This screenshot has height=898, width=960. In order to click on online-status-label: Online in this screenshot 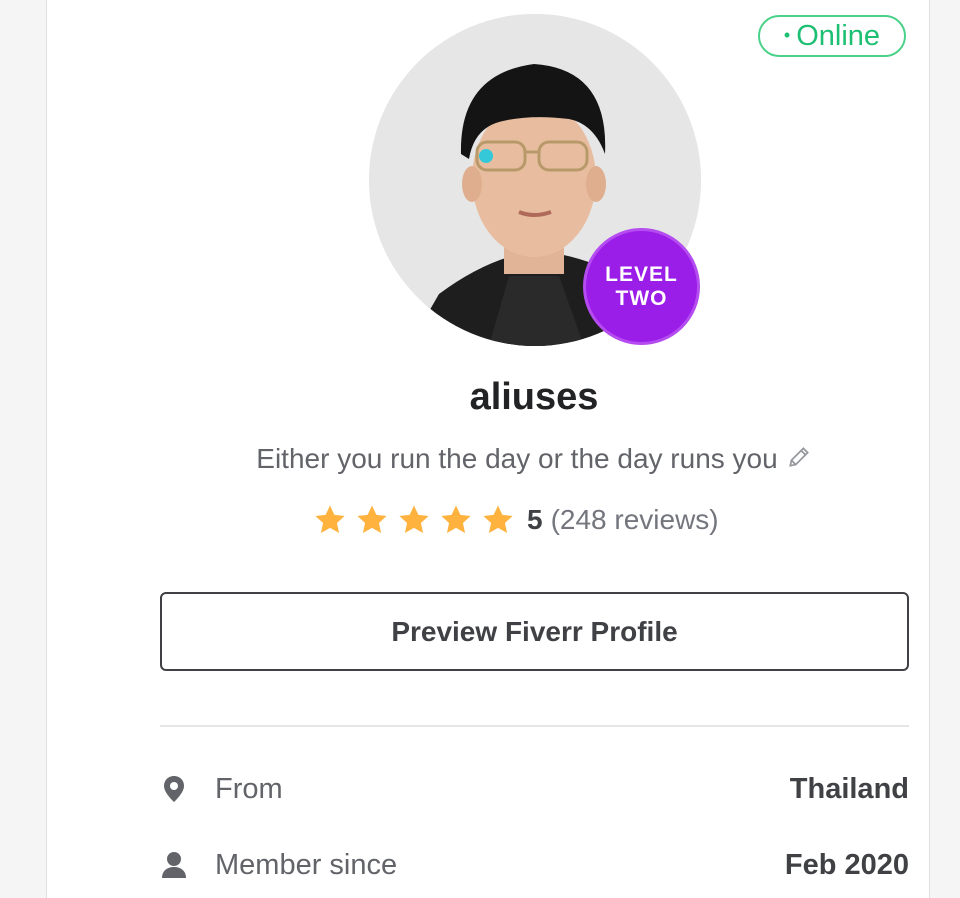, I will do `click(838, 35)`.